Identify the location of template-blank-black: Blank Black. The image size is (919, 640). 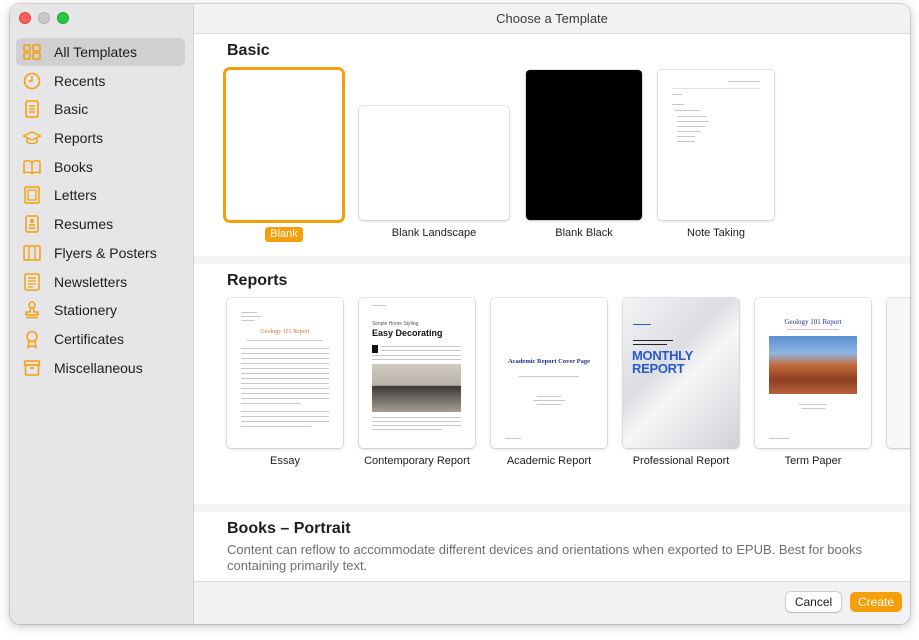
(584, 155).